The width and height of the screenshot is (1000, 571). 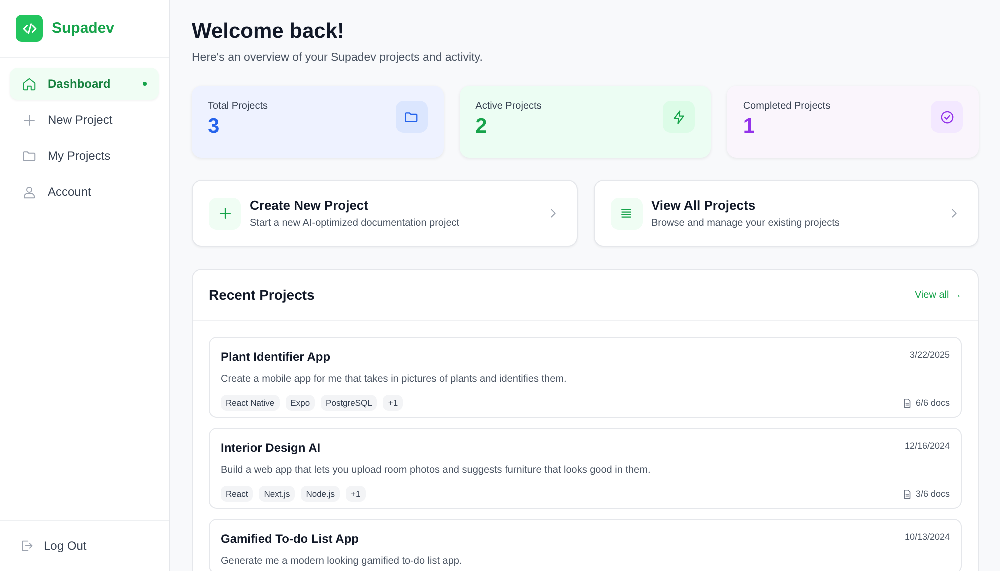 I want to click on list-icon, so click(x=626, y=213).